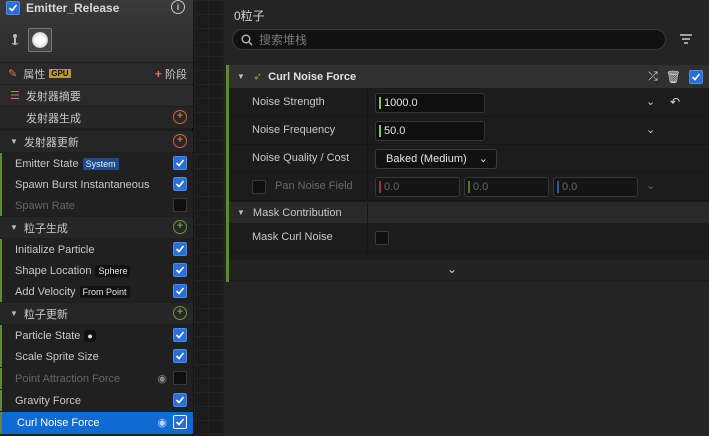 This screenshot has height=436, width=709. What do you see at coordinates (96, 227) in the screenshot?
I see `particle-spawn-category: ▼ 粒子生成 +` at bounding box center [96, 227].